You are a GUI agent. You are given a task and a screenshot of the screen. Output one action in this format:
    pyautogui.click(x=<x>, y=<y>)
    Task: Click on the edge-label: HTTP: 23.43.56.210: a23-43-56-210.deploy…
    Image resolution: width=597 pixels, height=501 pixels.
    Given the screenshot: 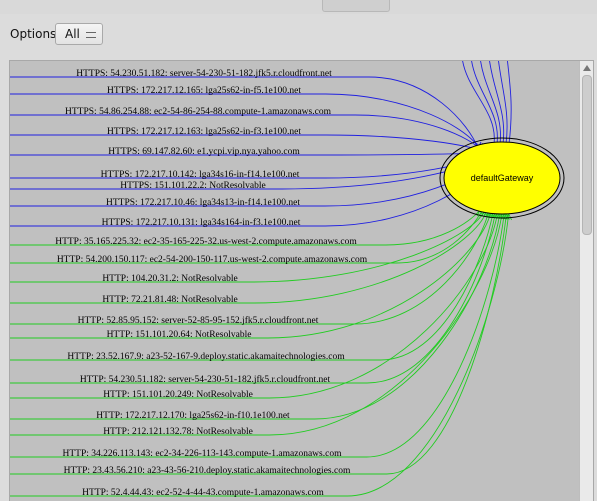 What is the action you would take?
    pyautogui.click(x=207, y=471)
    